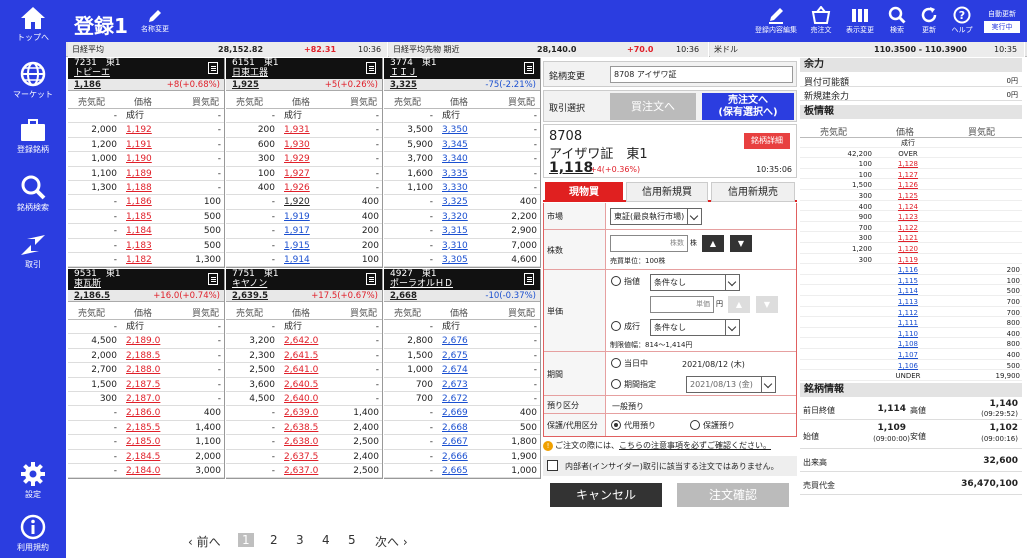 This screenshot has height=558, width=1027. I want to click on tab-cash-buy: 現物買, so click(584, 192).